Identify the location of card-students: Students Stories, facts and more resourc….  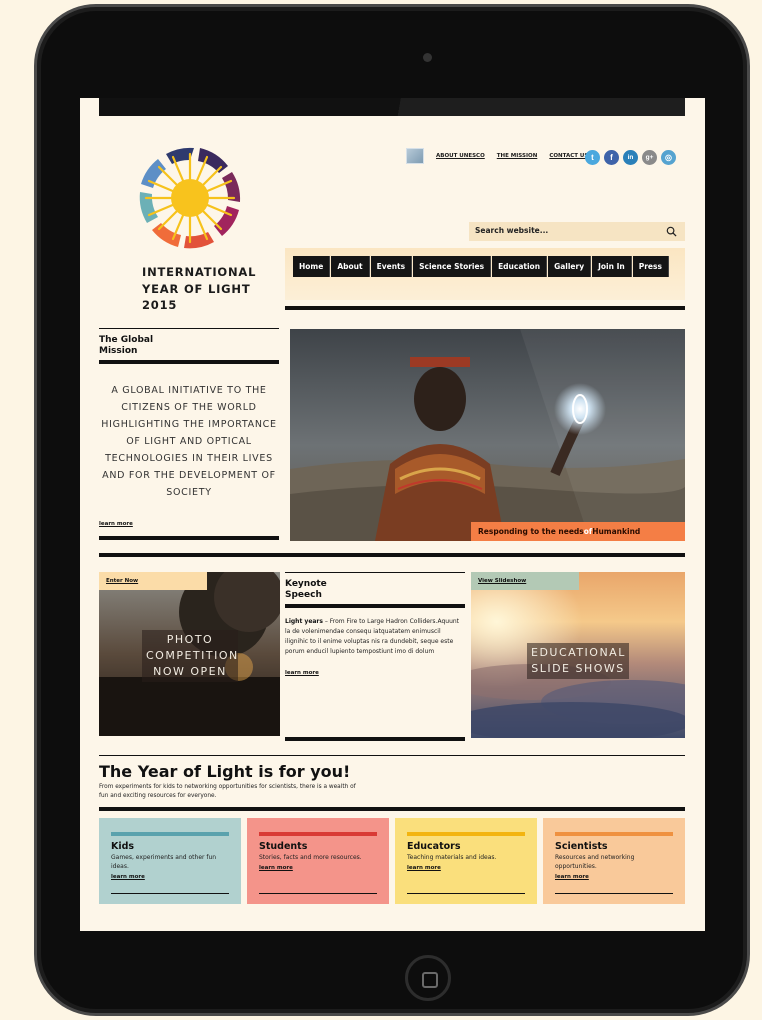
(318, 861).